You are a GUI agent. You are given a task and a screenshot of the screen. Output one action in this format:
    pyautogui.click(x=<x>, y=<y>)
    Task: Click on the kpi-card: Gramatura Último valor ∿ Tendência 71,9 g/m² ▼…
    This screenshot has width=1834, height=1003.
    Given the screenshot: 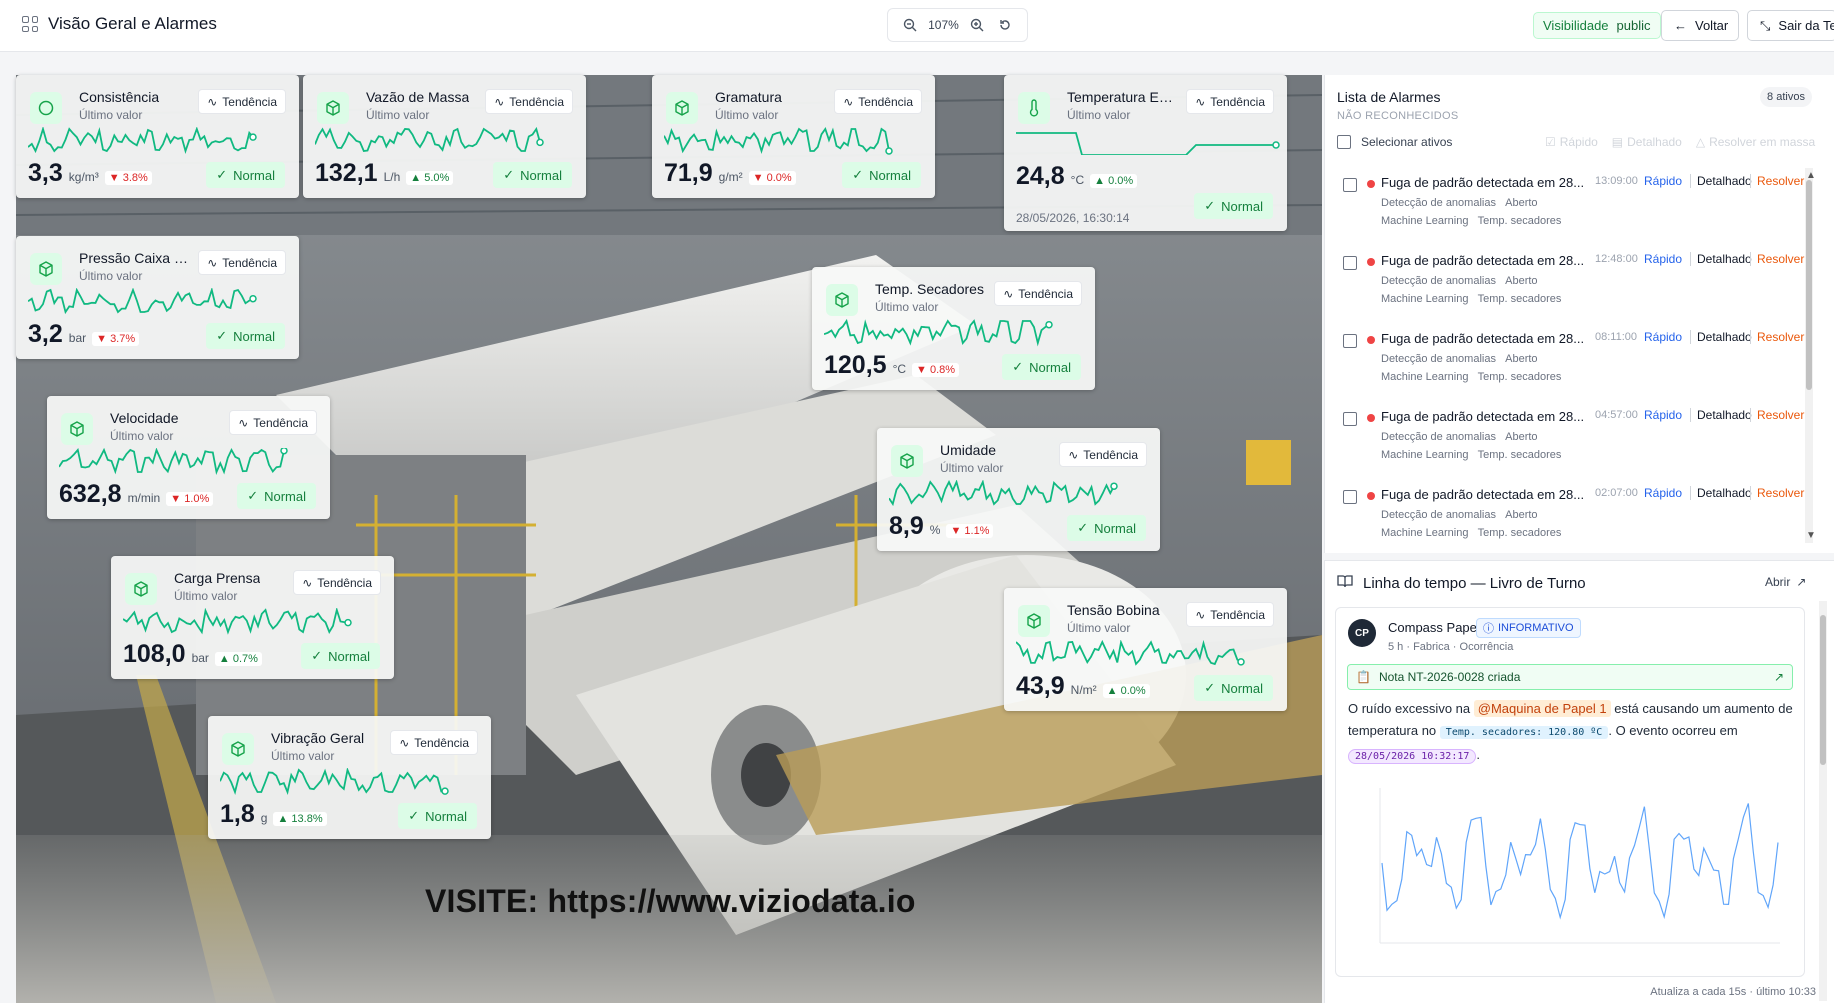 What is the action you would take?
    pyautogui.click(x=793, y=136)
    